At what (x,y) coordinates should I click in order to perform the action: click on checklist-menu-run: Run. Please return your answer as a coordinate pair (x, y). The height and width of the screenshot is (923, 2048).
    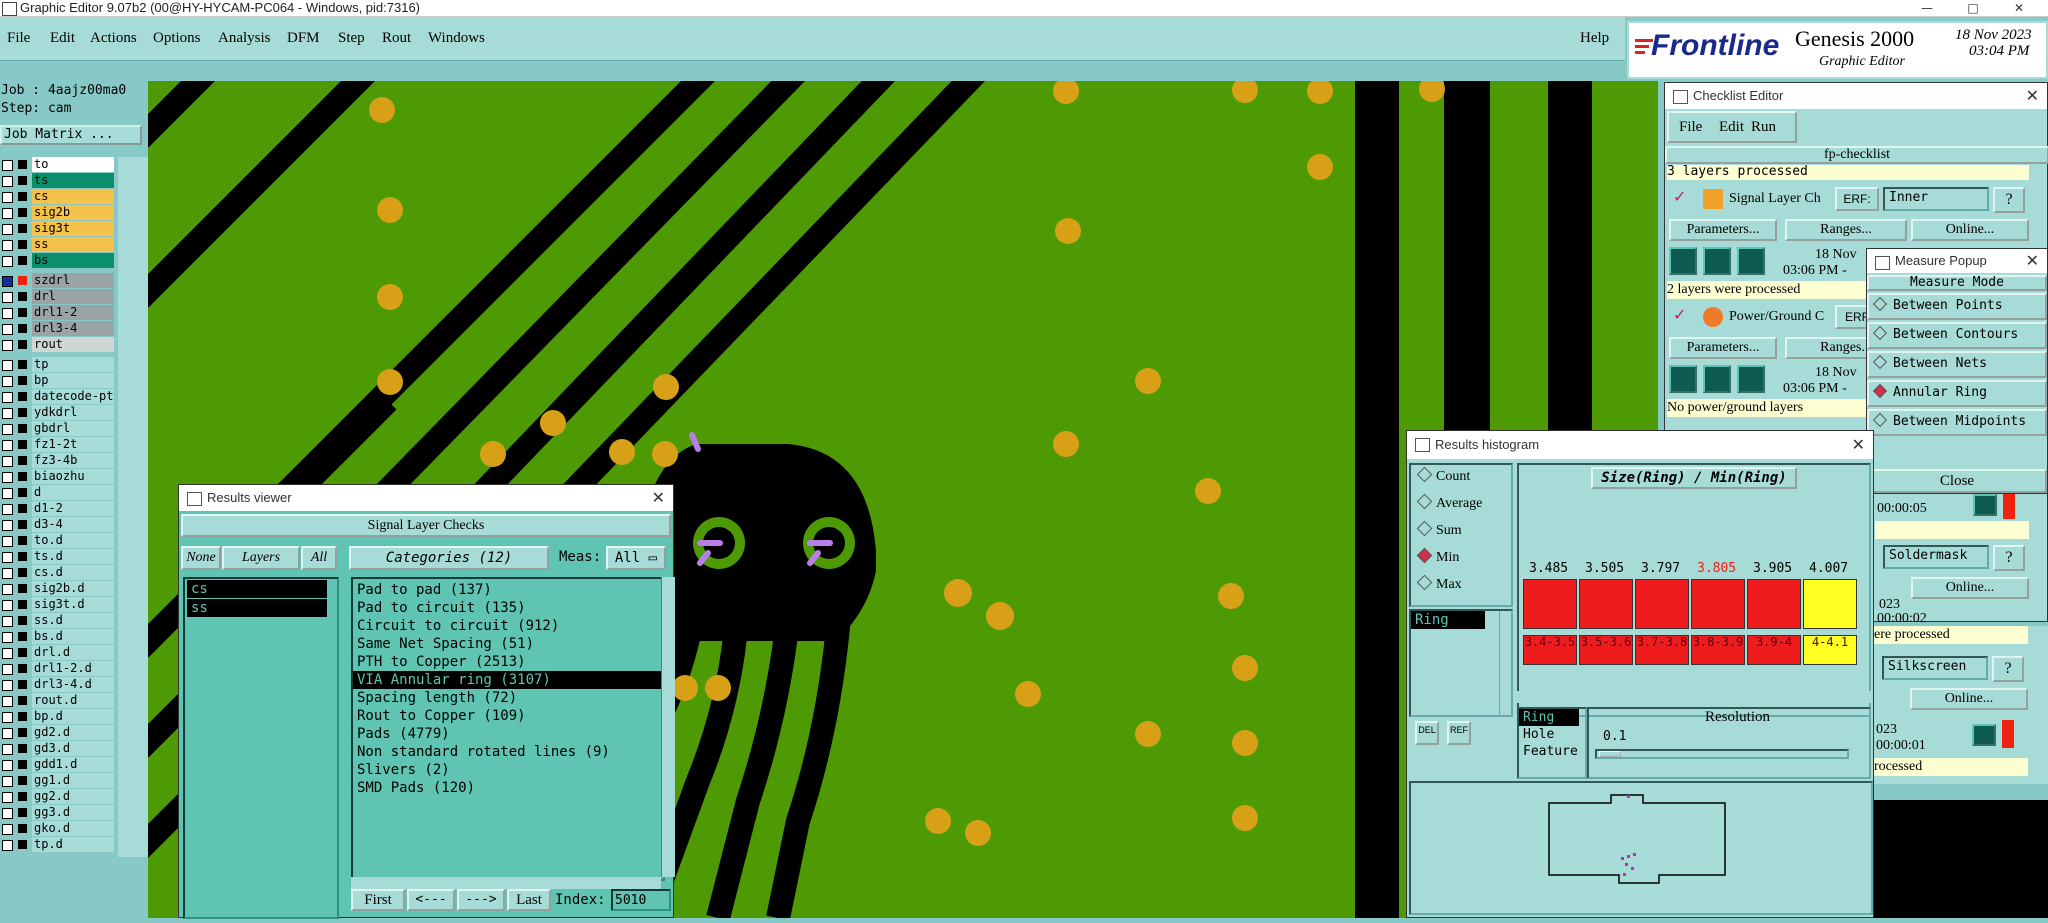
    Looking at the image, I should click on (1763, 127).